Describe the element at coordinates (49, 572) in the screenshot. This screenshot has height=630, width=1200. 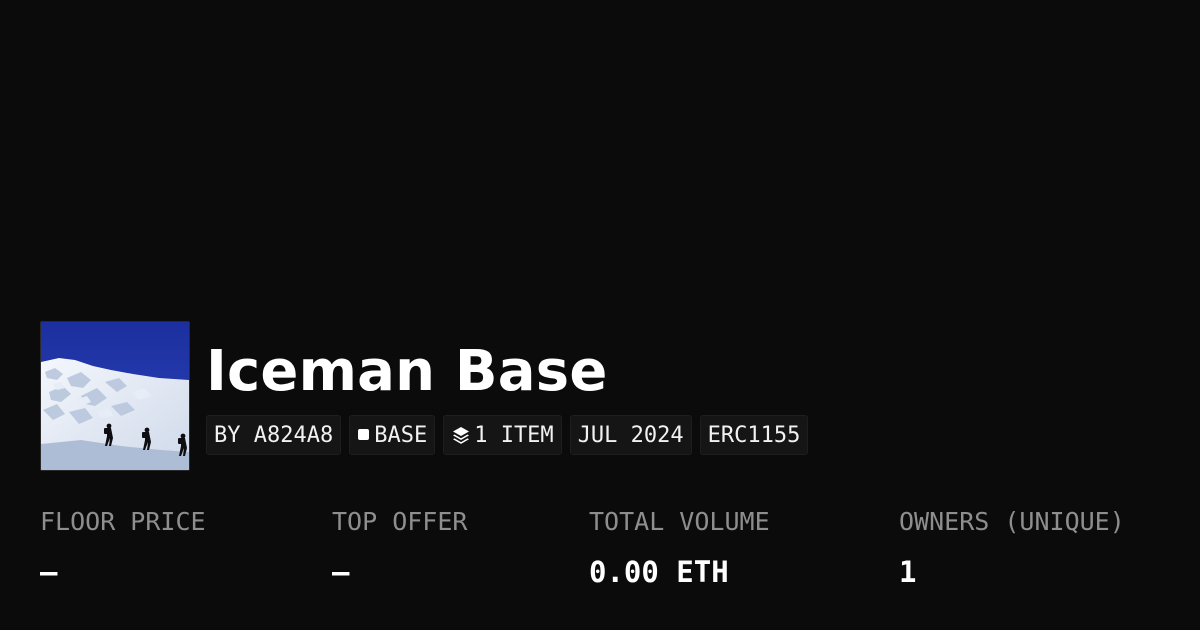
I see `floor-price-value: –` at that location.